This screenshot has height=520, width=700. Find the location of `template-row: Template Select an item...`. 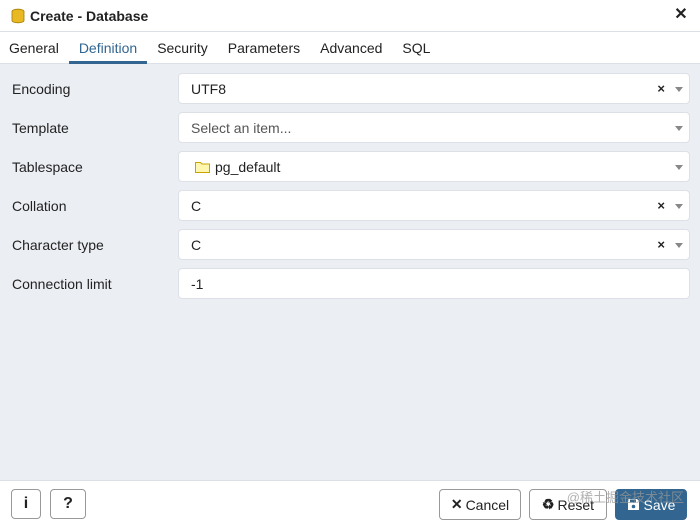

template-row: Template Select an item... is located at coordinates (350, 127).